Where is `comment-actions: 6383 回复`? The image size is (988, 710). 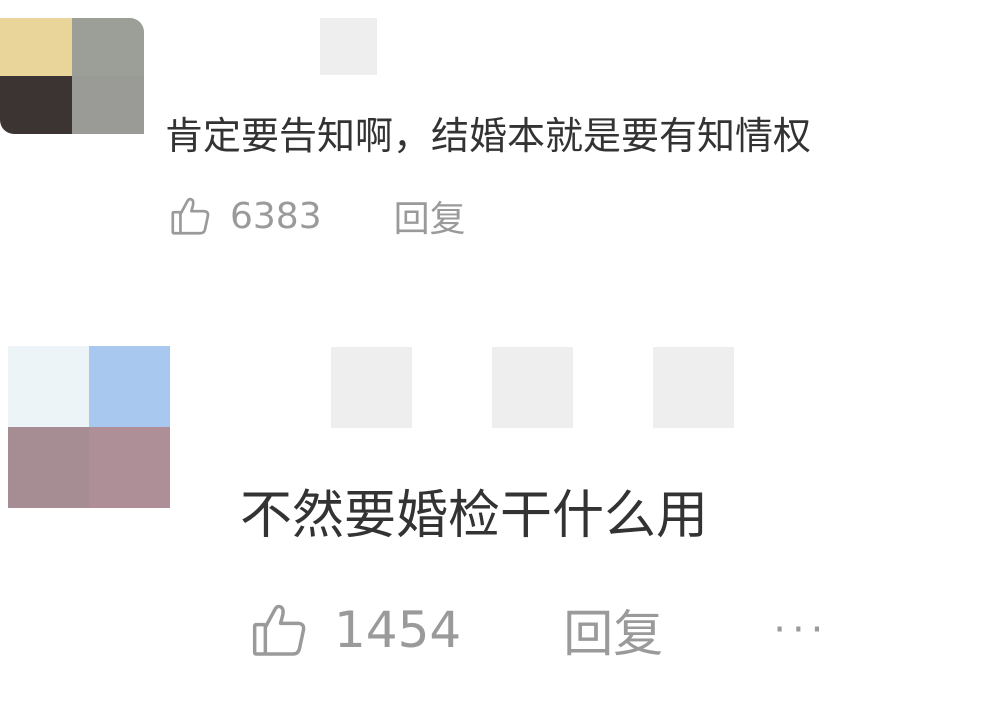
comment-actions: 6383 回复 is located at coordinates (317, 216).